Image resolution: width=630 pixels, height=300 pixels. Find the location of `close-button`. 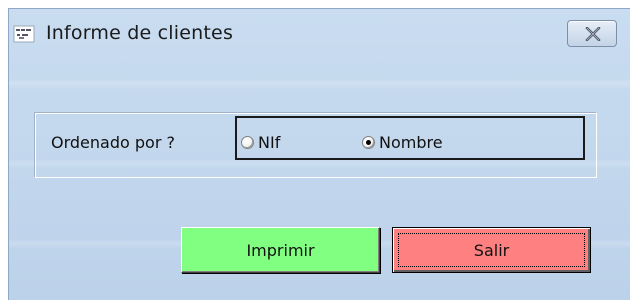

close-button is located at coordinates (592, 33).